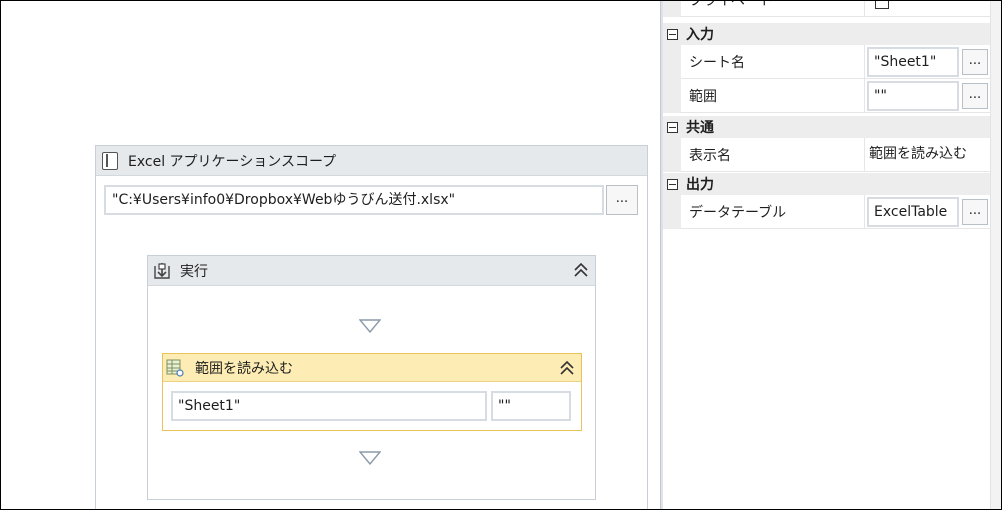 The height and width of the screenshot is (510, 1002). I want to click on category-common: 共通, so click(826, 127).